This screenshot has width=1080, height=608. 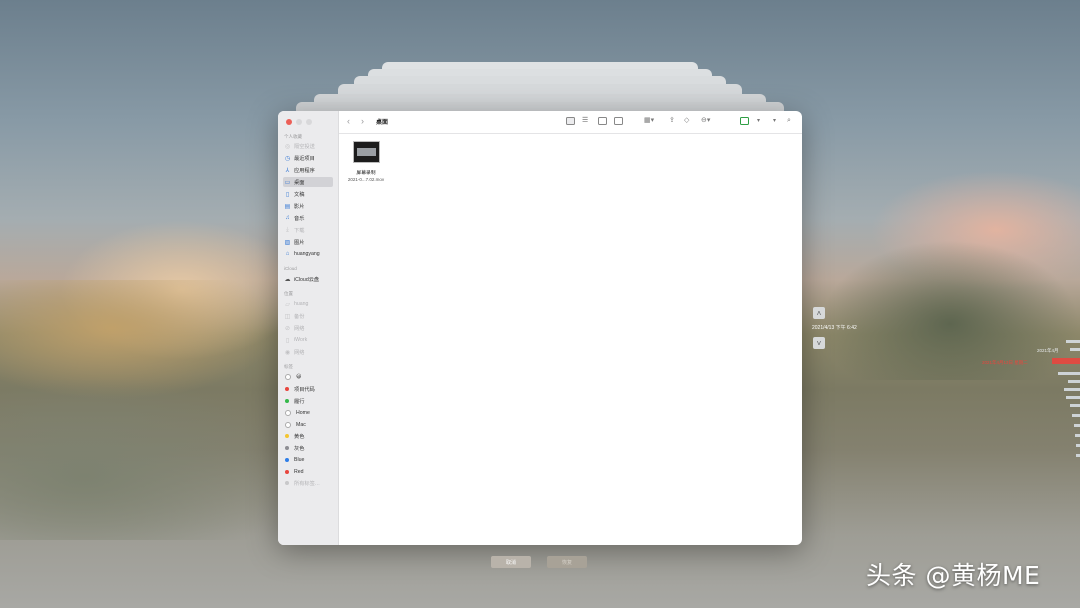 I want to click on action-menu-icon: ⊖▾, so click(x=705, y=121).